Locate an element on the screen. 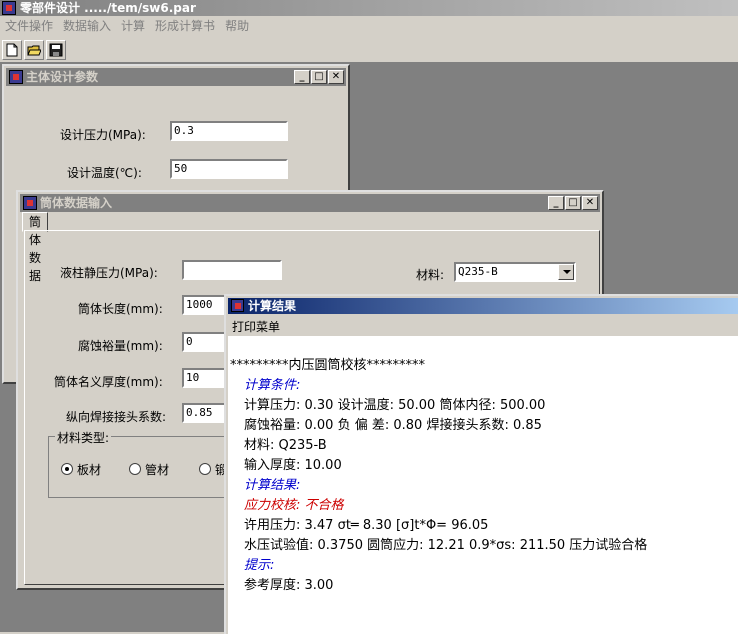 This screenshot has width=738, height=634. radio-forging is located at coordinates (205, 469).